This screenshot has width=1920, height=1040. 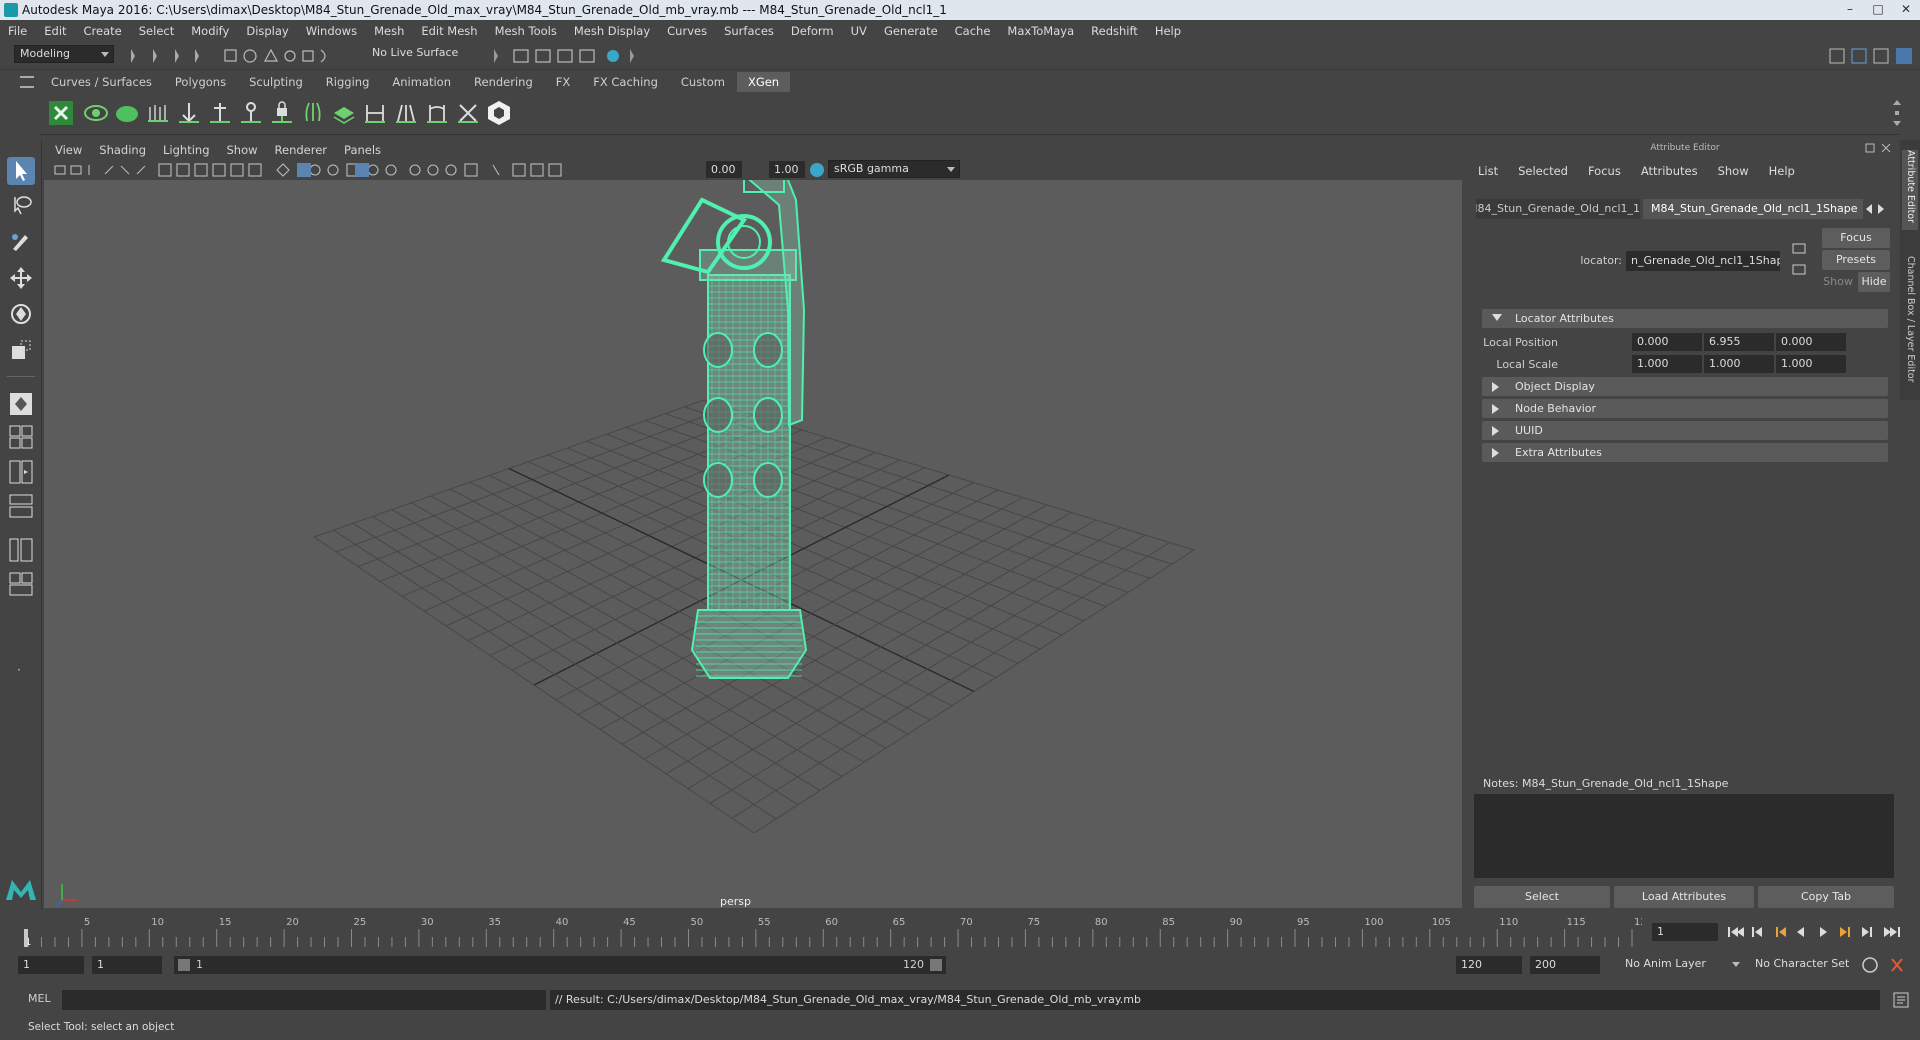 What do you see at coordinates (1811, 965) in the screenshot?
I see `character-set-dropdown: No Character Set` at bounding box center [1811, 965].